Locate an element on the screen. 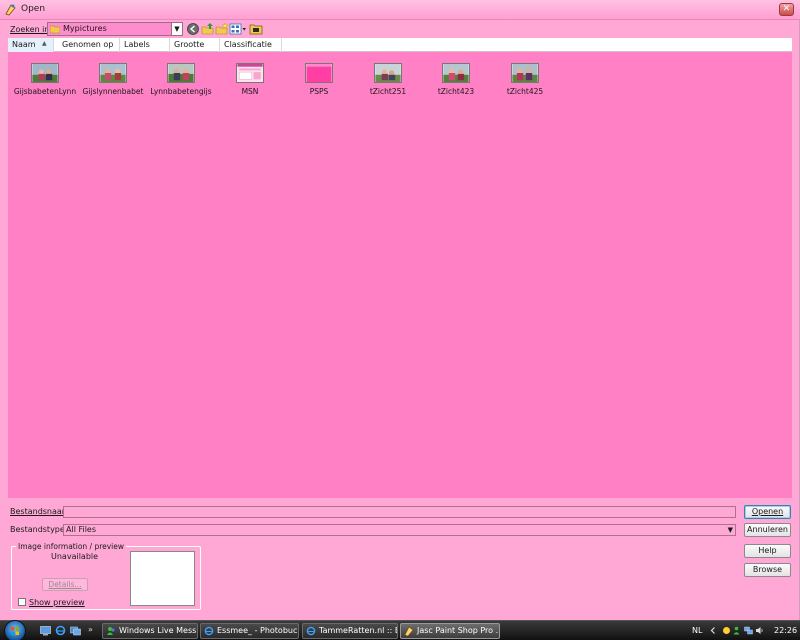 This screenshot has height=640, width=800. lookin-label: Zoeken in: is located at coordinates (31, 29).